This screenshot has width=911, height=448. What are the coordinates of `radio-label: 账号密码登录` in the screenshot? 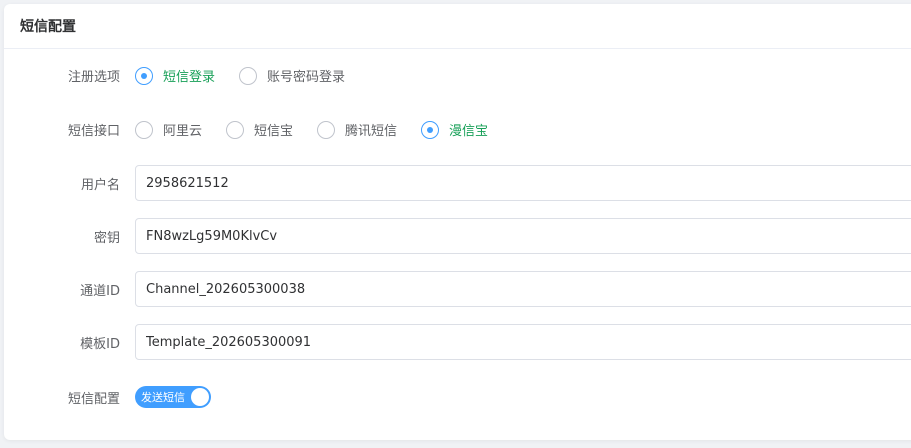 It's located at (306, 77).